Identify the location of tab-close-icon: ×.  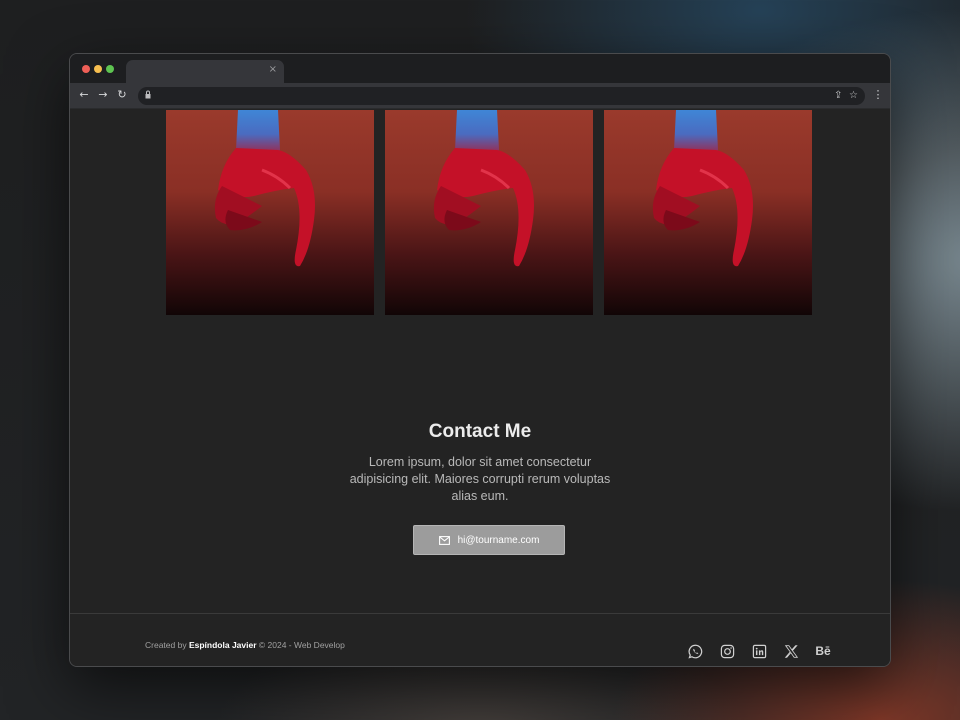
(273, 69).